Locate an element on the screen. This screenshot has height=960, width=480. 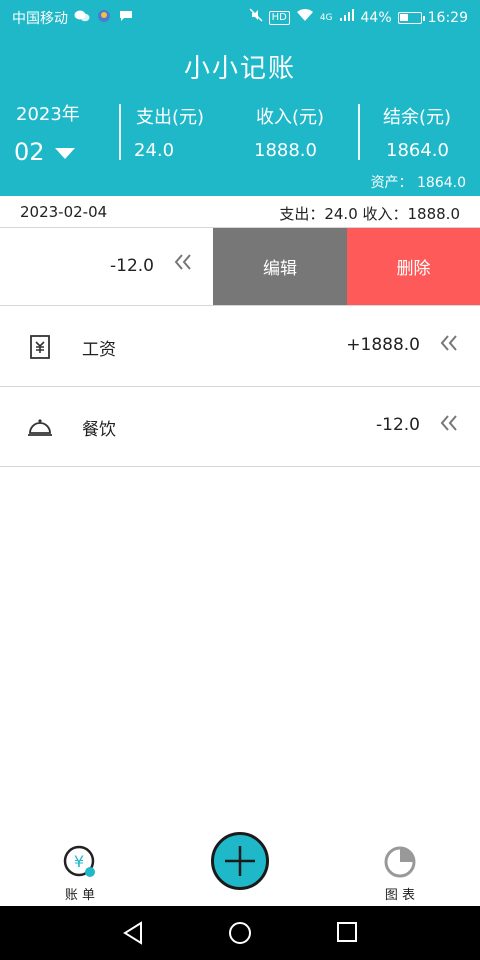
record-row: 工资 +1888.0 is located at coordinates (240, 347).